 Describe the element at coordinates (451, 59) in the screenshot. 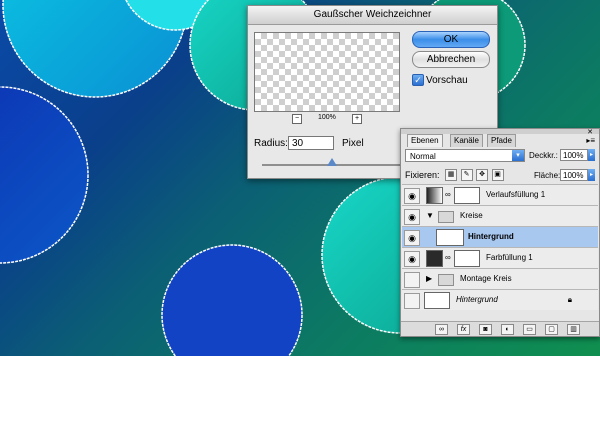

I see `cancel-button: Abbrechen` at that location.